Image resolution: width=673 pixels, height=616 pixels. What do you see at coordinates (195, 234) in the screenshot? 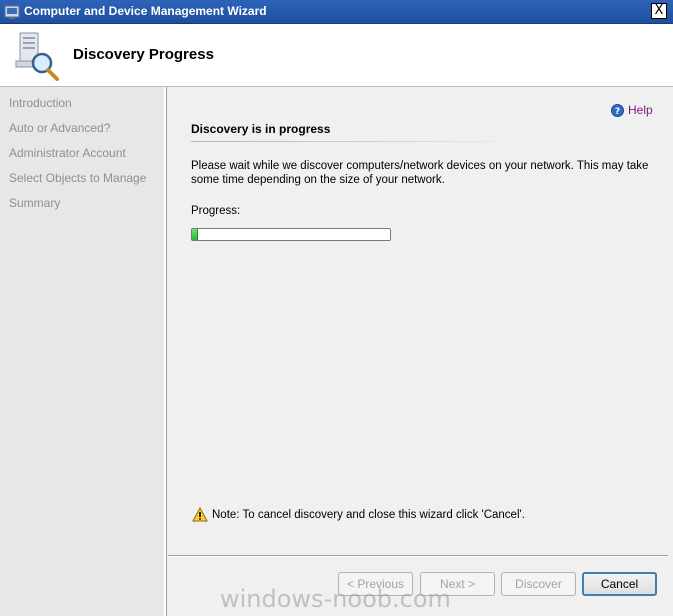
I see `progress-fill` at bounding box center [195, 234].